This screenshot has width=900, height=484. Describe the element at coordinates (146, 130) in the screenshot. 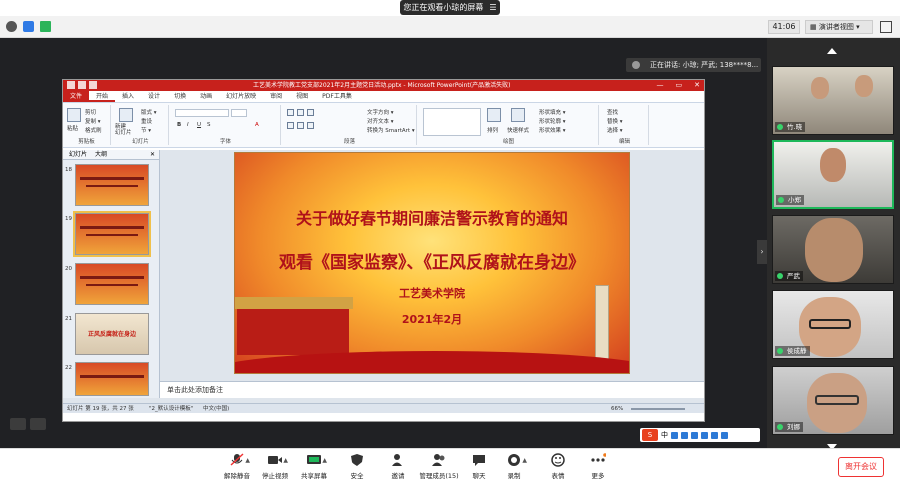

I see `section-button: 节 ▾` at that location.